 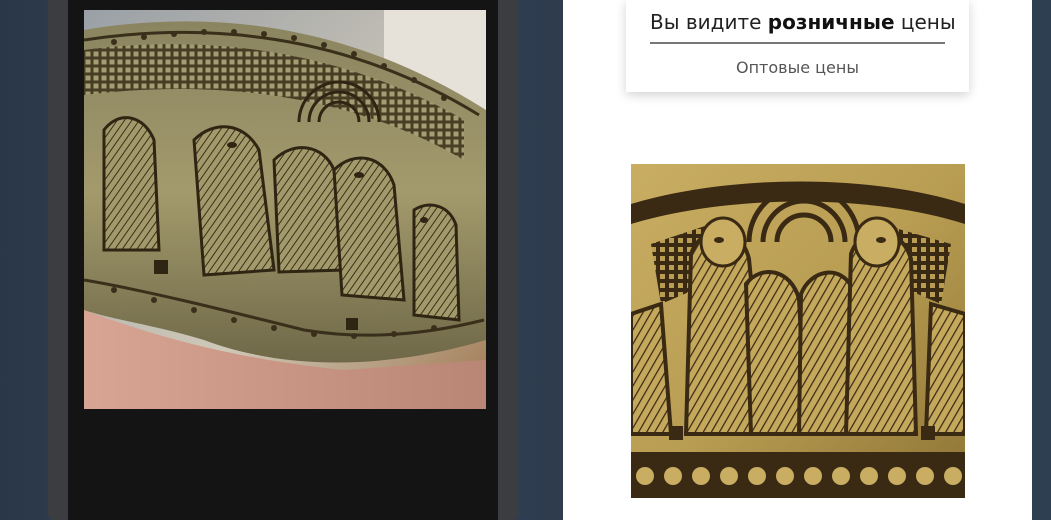 I want to click on retail-prefix: Вы видите, so click(x=706, y=22).